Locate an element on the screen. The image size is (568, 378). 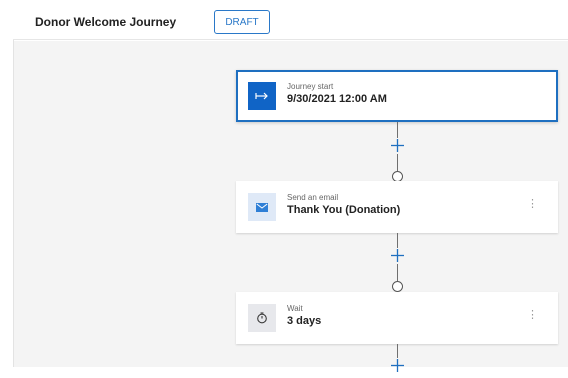
journey-start-tile: Journey start 9/30/2021 12:00 AM is located at coordinates (397, 96).